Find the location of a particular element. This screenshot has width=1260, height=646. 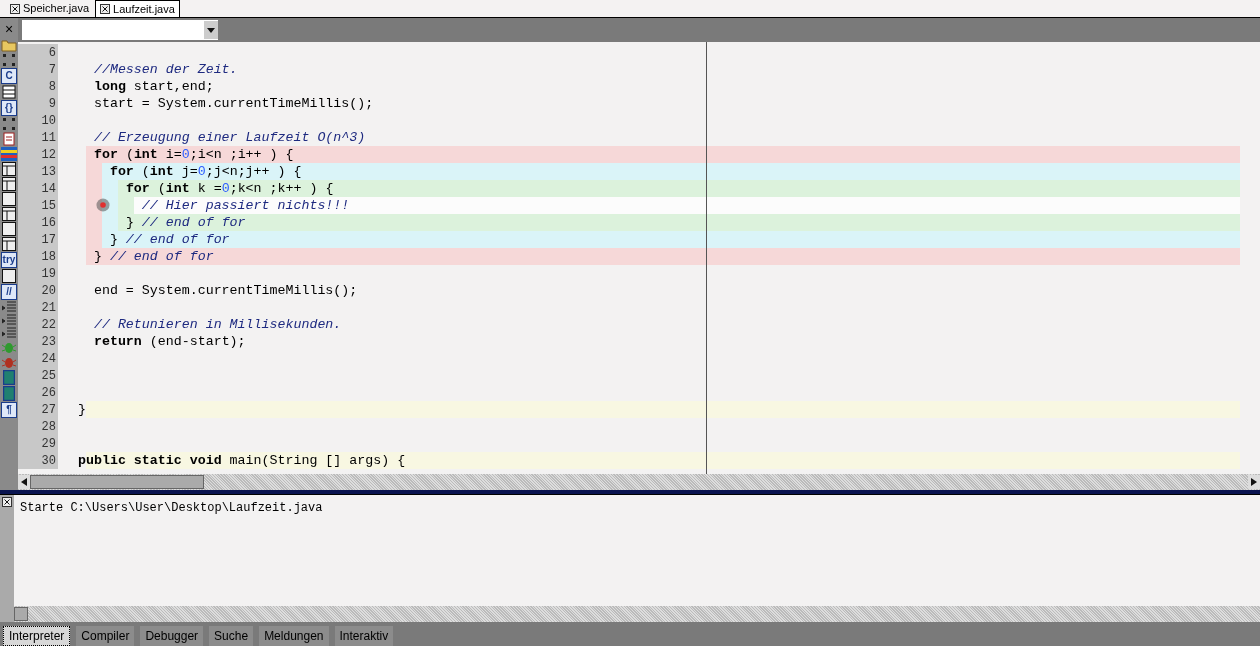

line-number: 30 is located at coordinates (38, 460).